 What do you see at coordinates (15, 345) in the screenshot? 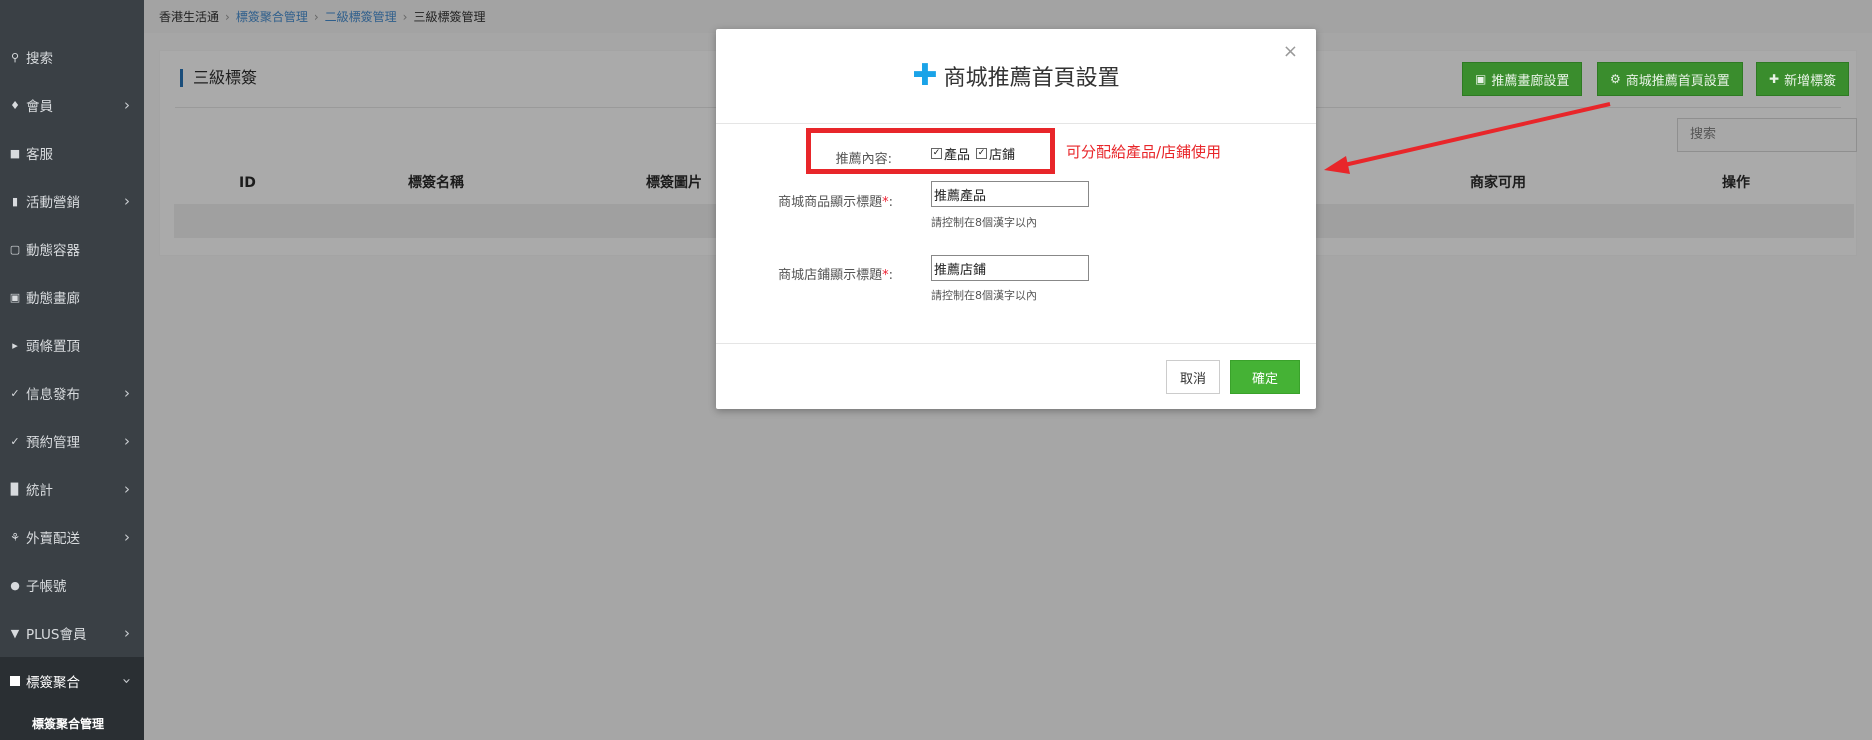
I see `megaphone-icon: ▸` at bounding box center [15, 345].